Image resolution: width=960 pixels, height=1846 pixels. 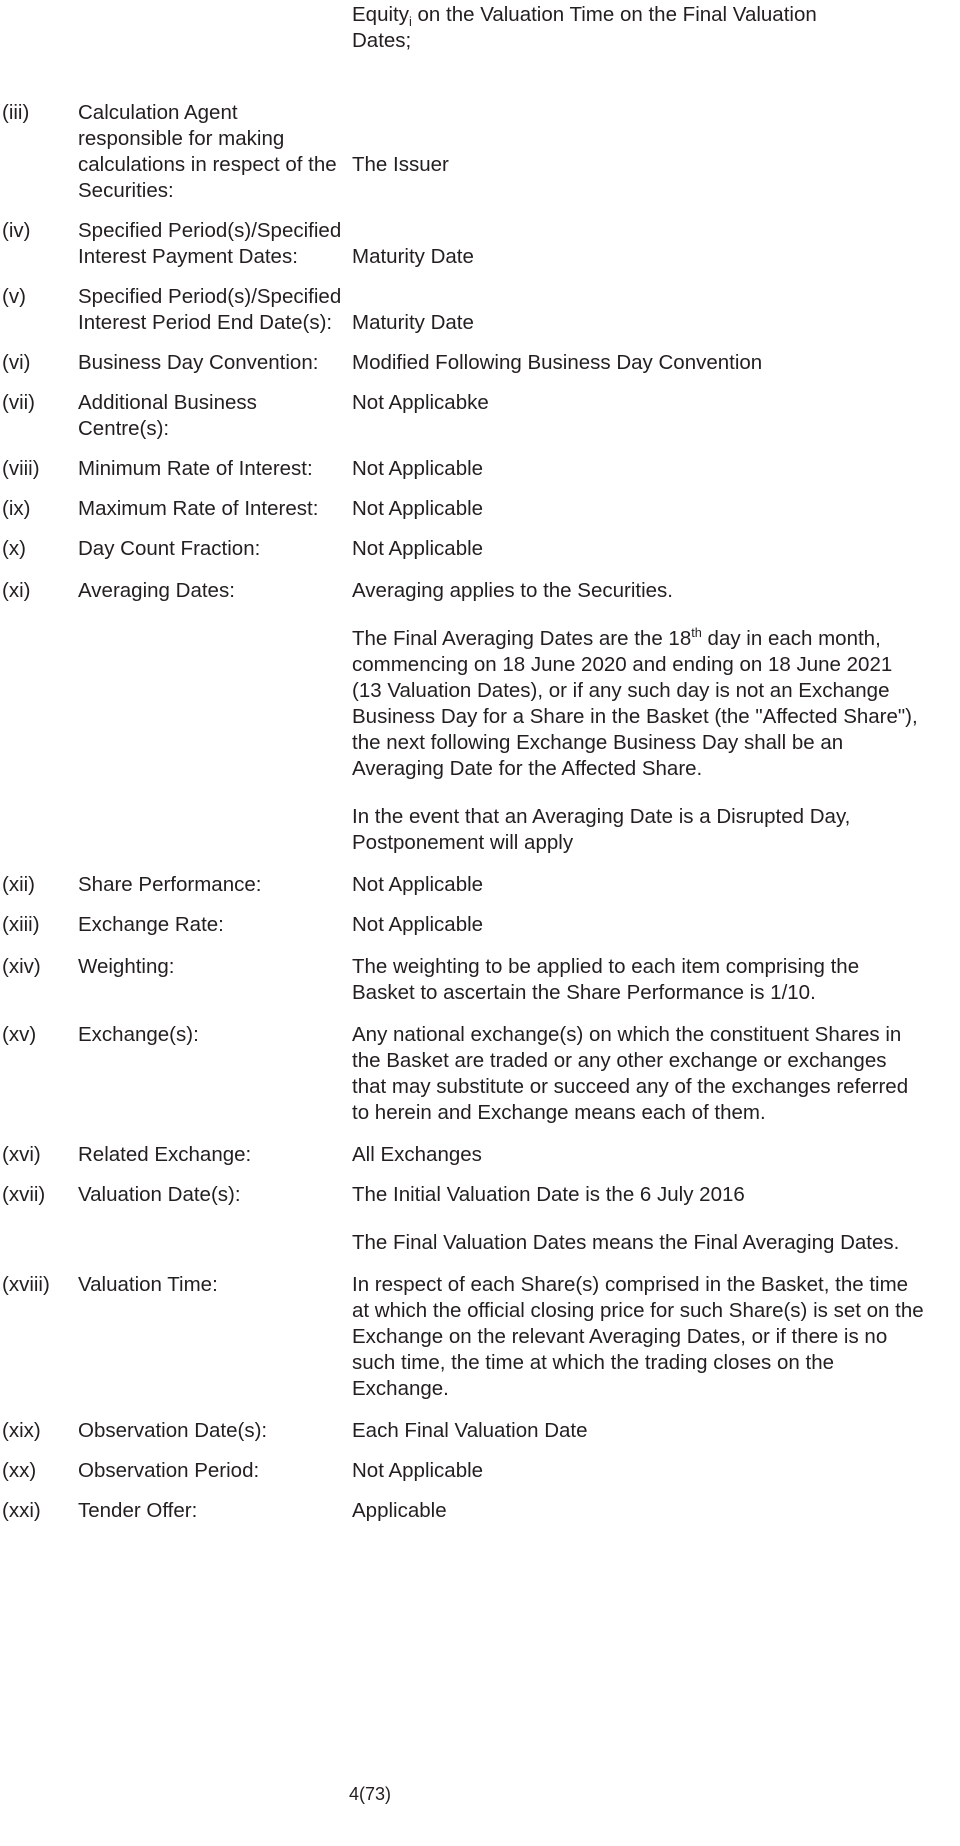 What do you see at coordinates (380, 14) in the screenshot?
I see `continuation-prefix: Equity` at bounding box center [380, 14].